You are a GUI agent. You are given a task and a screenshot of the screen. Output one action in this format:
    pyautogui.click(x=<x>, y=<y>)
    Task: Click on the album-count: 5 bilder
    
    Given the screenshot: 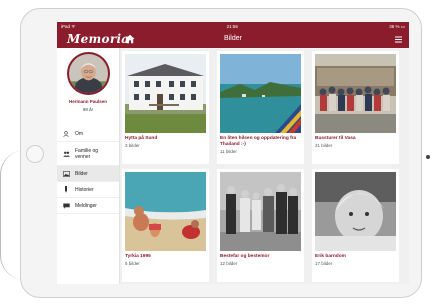 What is the action you would take?
    pyautogui.click(x=132, y=263)
    